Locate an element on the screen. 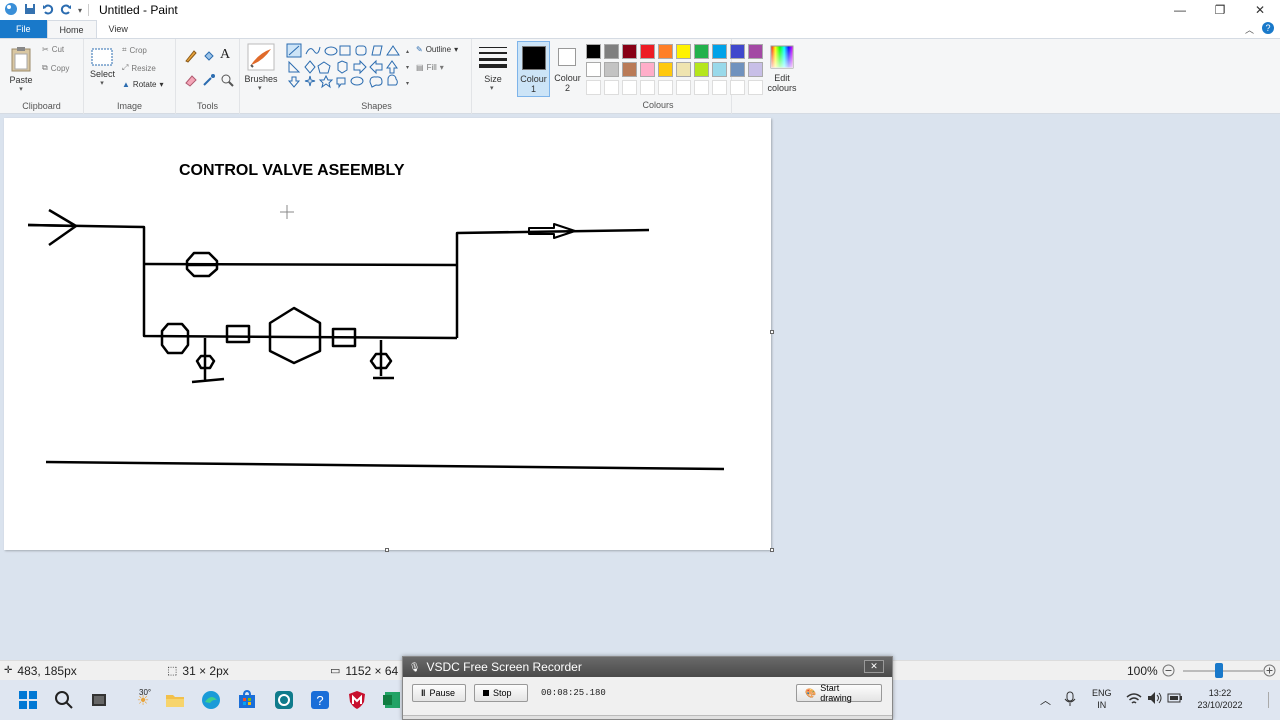 Image resolution: width=1280 pixels, height=720 pixels. move-cursor-icon: ✛ is located at coordinates (8, 670).